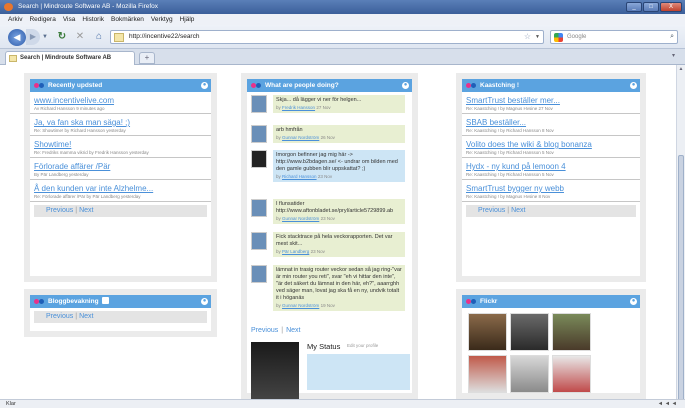  Describe the element at coordinates (120, 122) in the screenshot. I see `feed-link: Ja, va fan ska man säga! ;)` at that location.